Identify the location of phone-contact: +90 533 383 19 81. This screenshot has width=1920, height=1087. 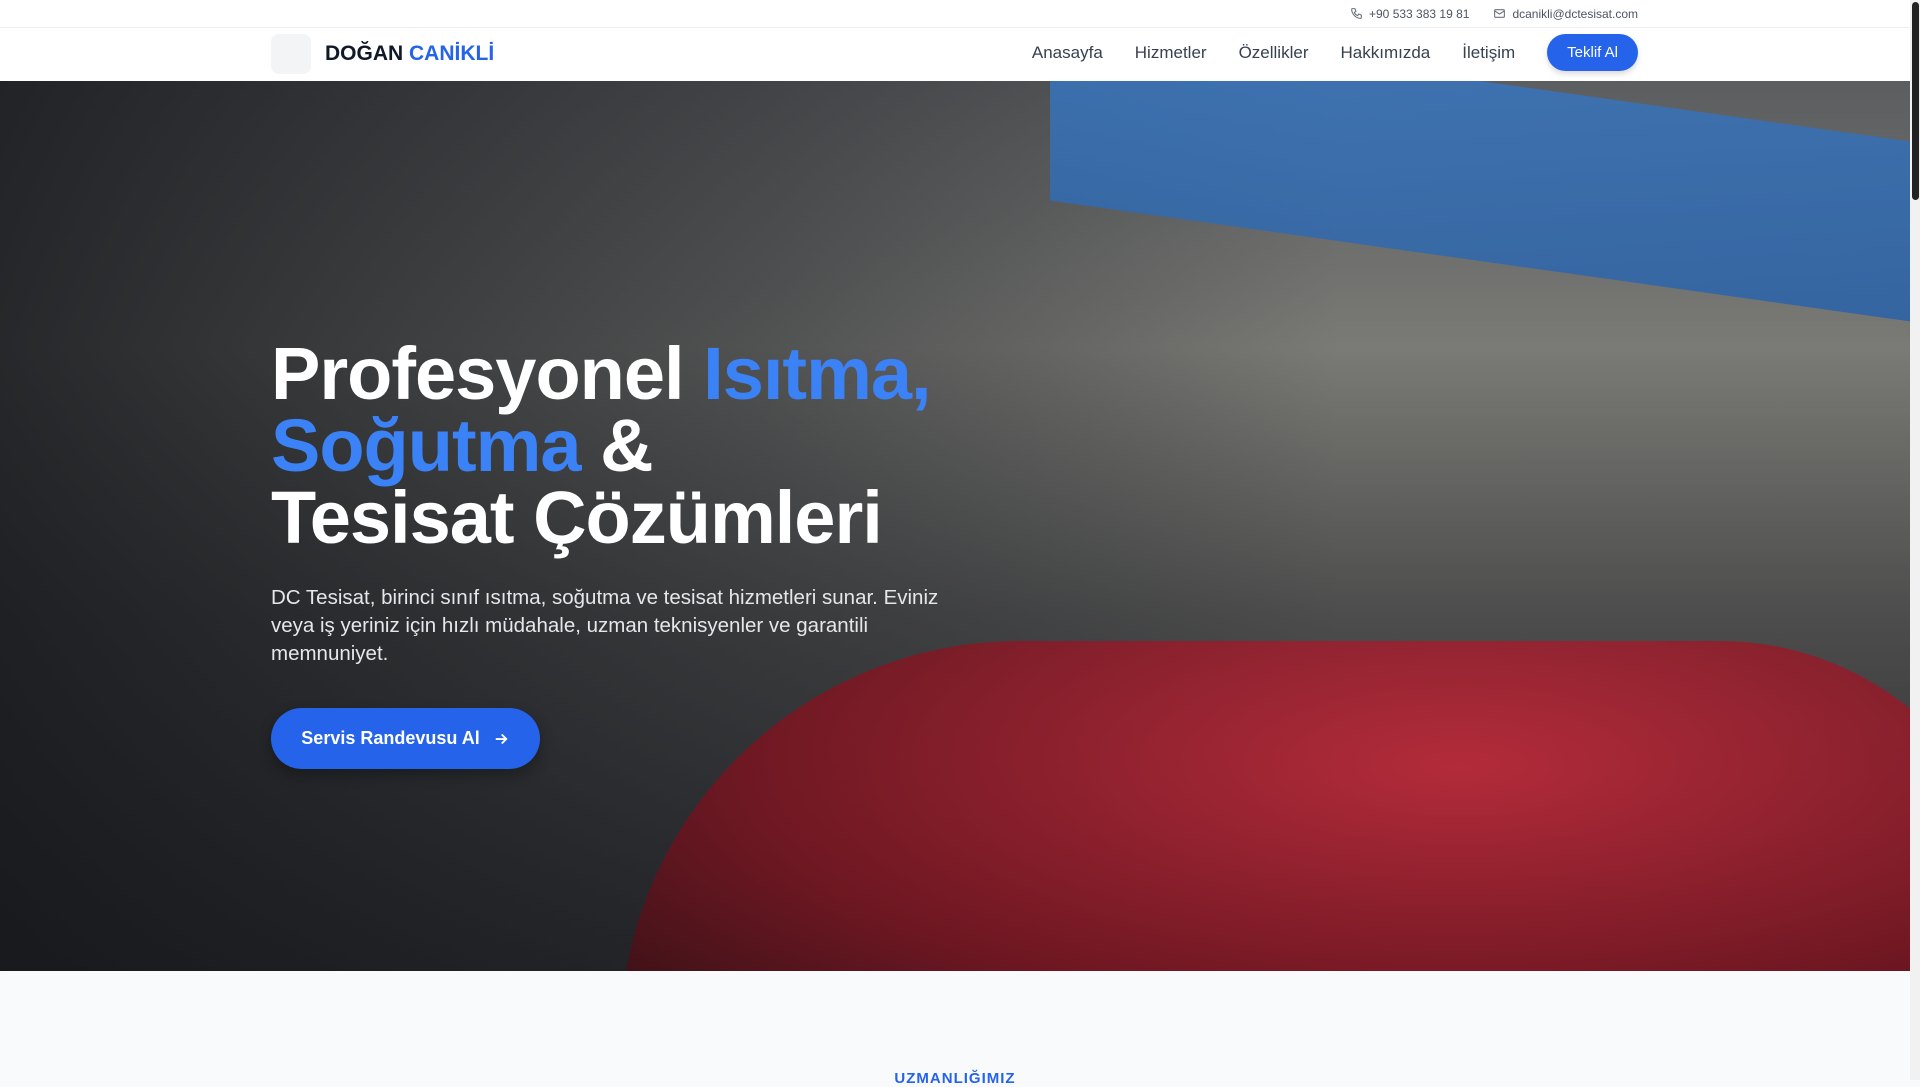
(1409, 14).